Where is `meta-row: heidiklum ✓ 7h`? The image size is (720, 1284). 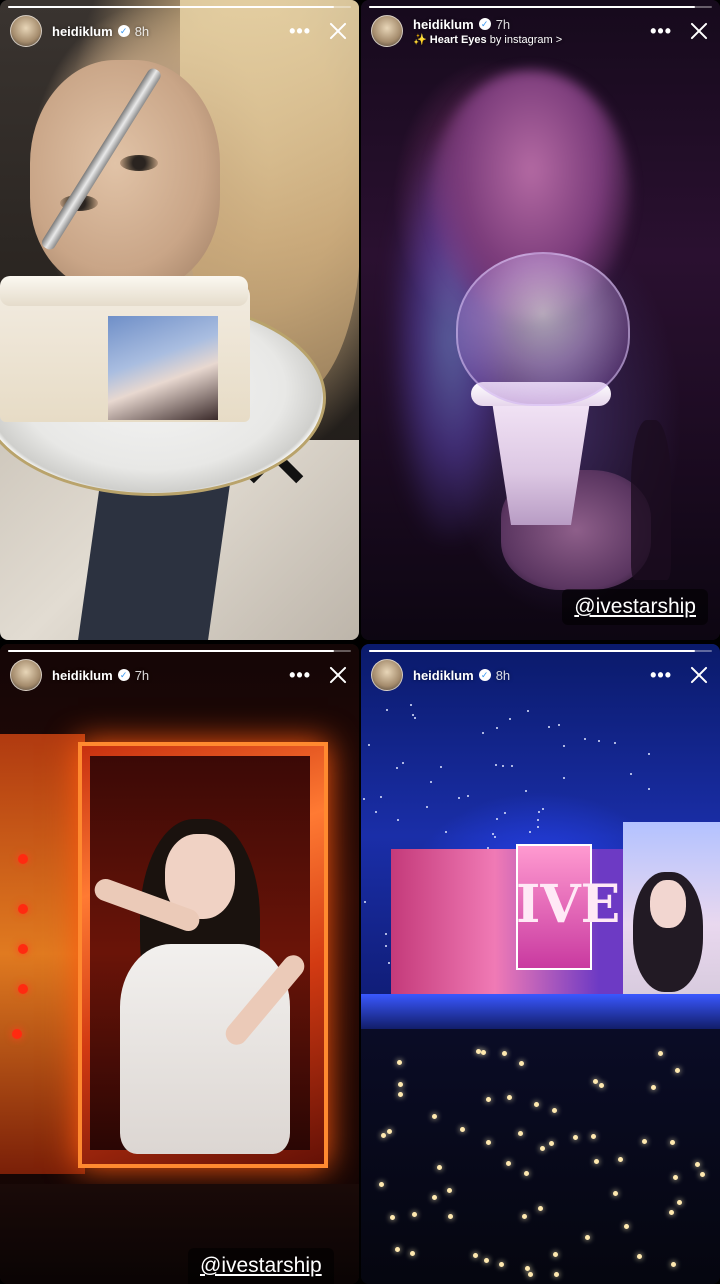
meta-row: heidiklum ✓ 7h is located at coordinates (487, 24).